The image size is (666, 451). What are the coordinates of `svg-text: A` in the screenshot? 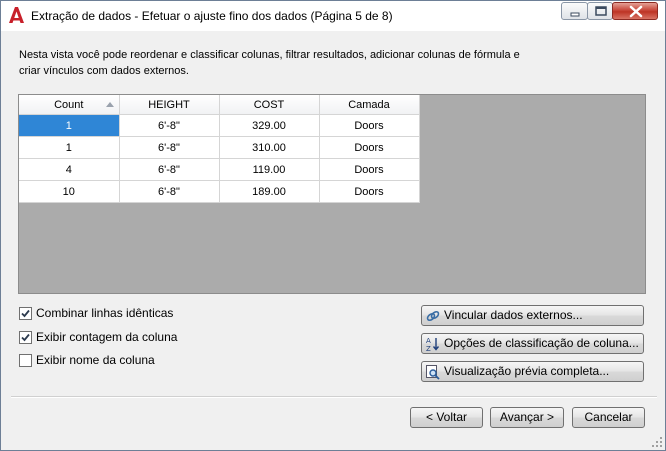 It's located at (428, 341).